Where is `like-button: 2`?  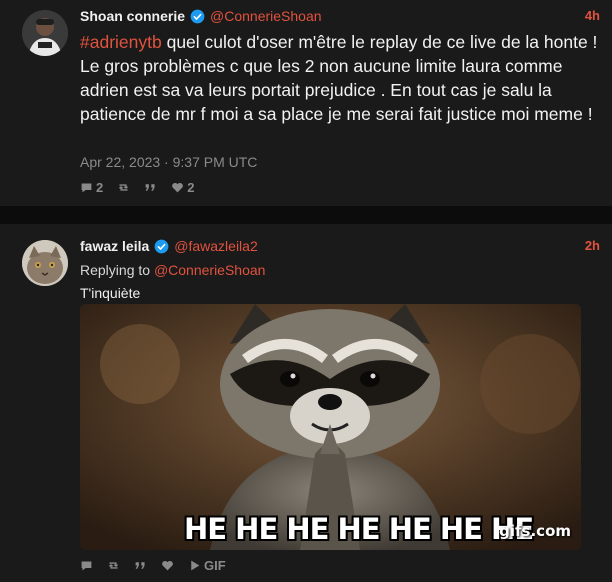 like-button: 2 is located at coordinates (182, 187).